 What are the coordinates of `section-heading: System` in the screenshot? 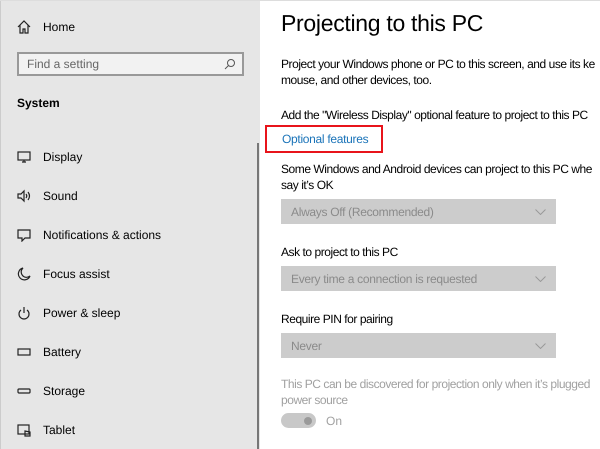 It's located at (39, 103).